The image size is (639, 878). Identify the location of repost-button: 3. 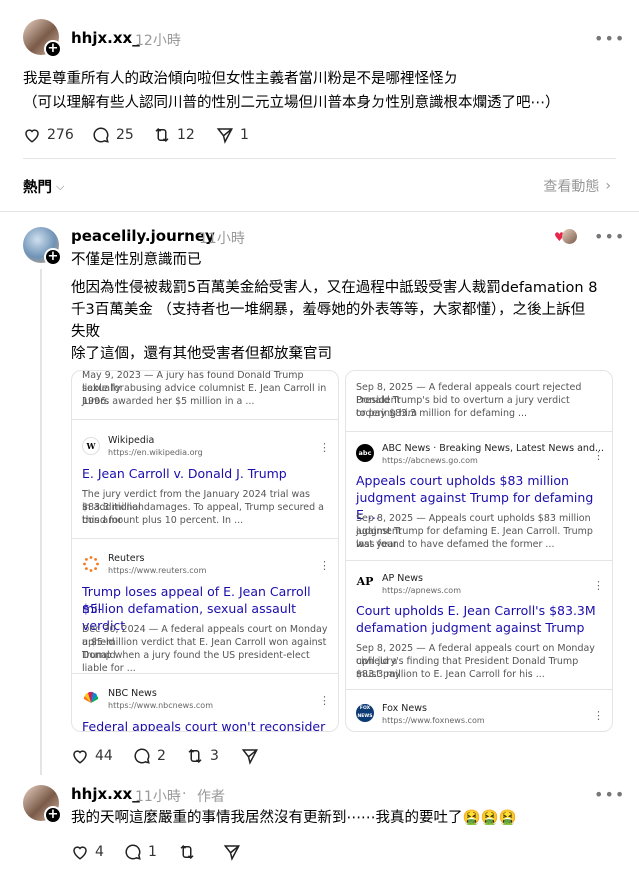
(202, 756).